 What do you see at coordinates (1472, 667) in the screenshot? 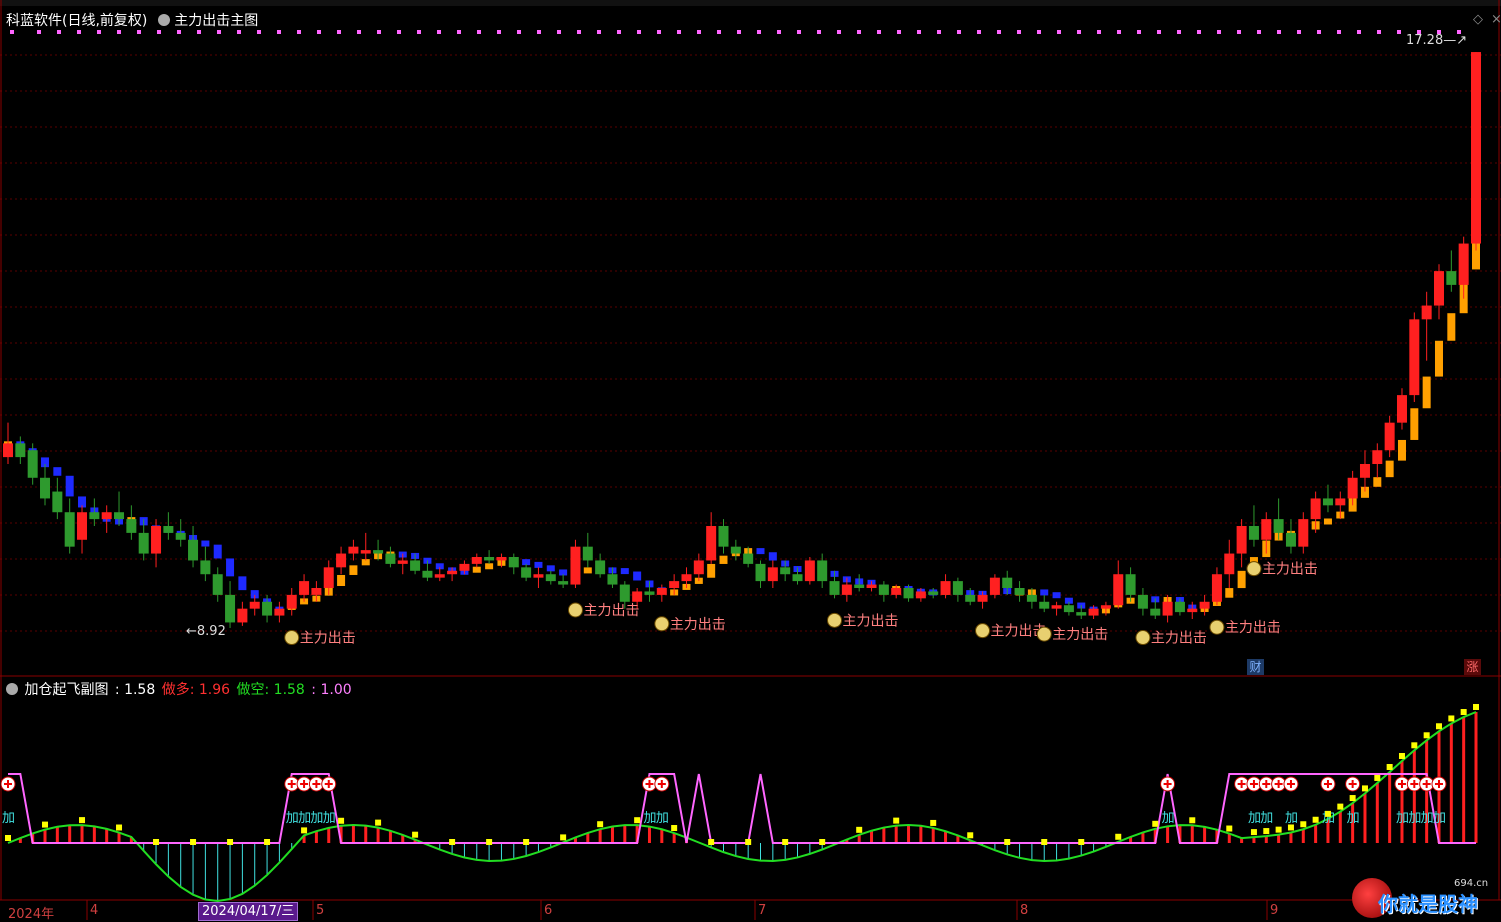
I see `limit-up-badge: 涨` at bounding box center [1472, 667].